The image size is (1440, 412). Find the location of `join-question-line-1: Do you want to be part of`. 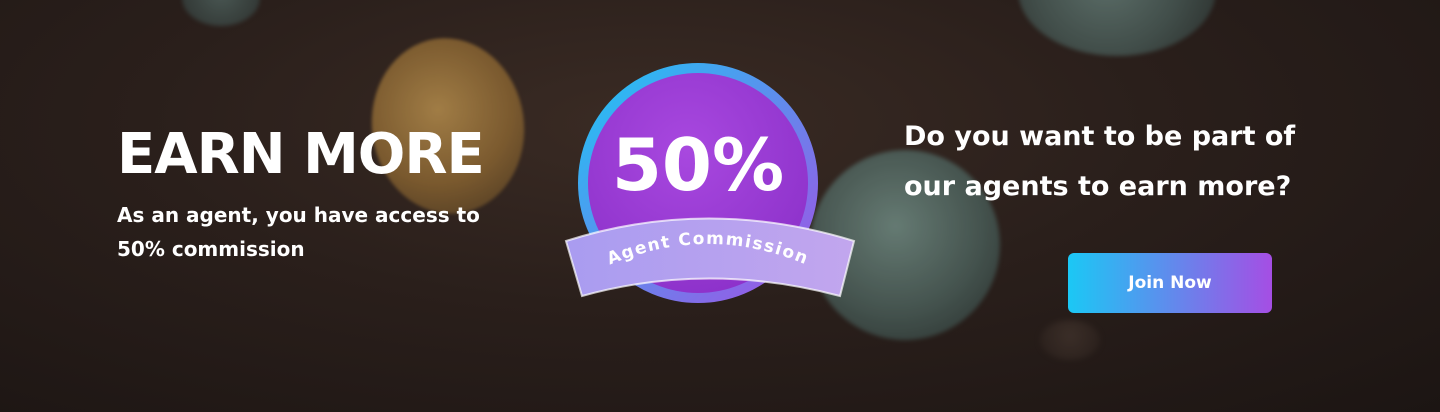

join-question-line-1: Do you want to be part of is located at coordinates (1100, 136).